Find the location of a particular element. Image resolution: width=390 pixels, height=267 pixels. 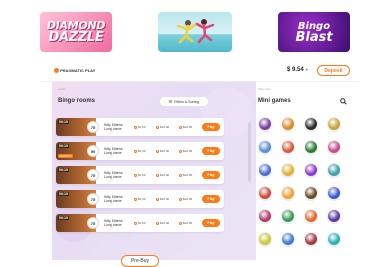

prebuy-button: Pre-Buy is located at coordinates (140, 261).